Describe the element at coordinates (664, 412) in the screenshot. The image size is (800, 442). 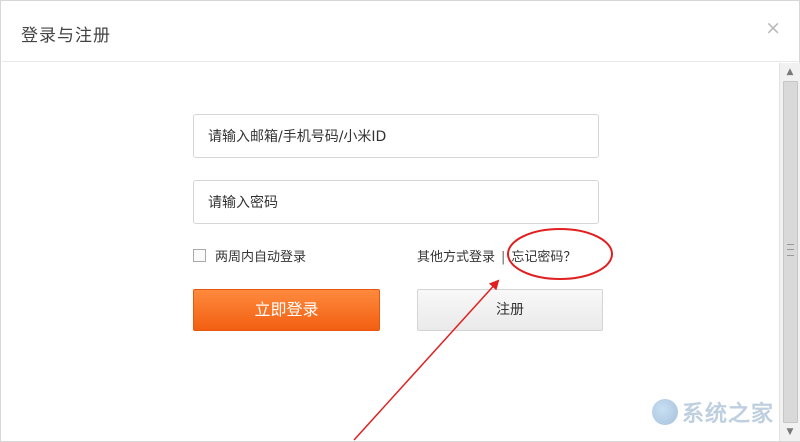
I see `watermark-logo-icon` at that location.